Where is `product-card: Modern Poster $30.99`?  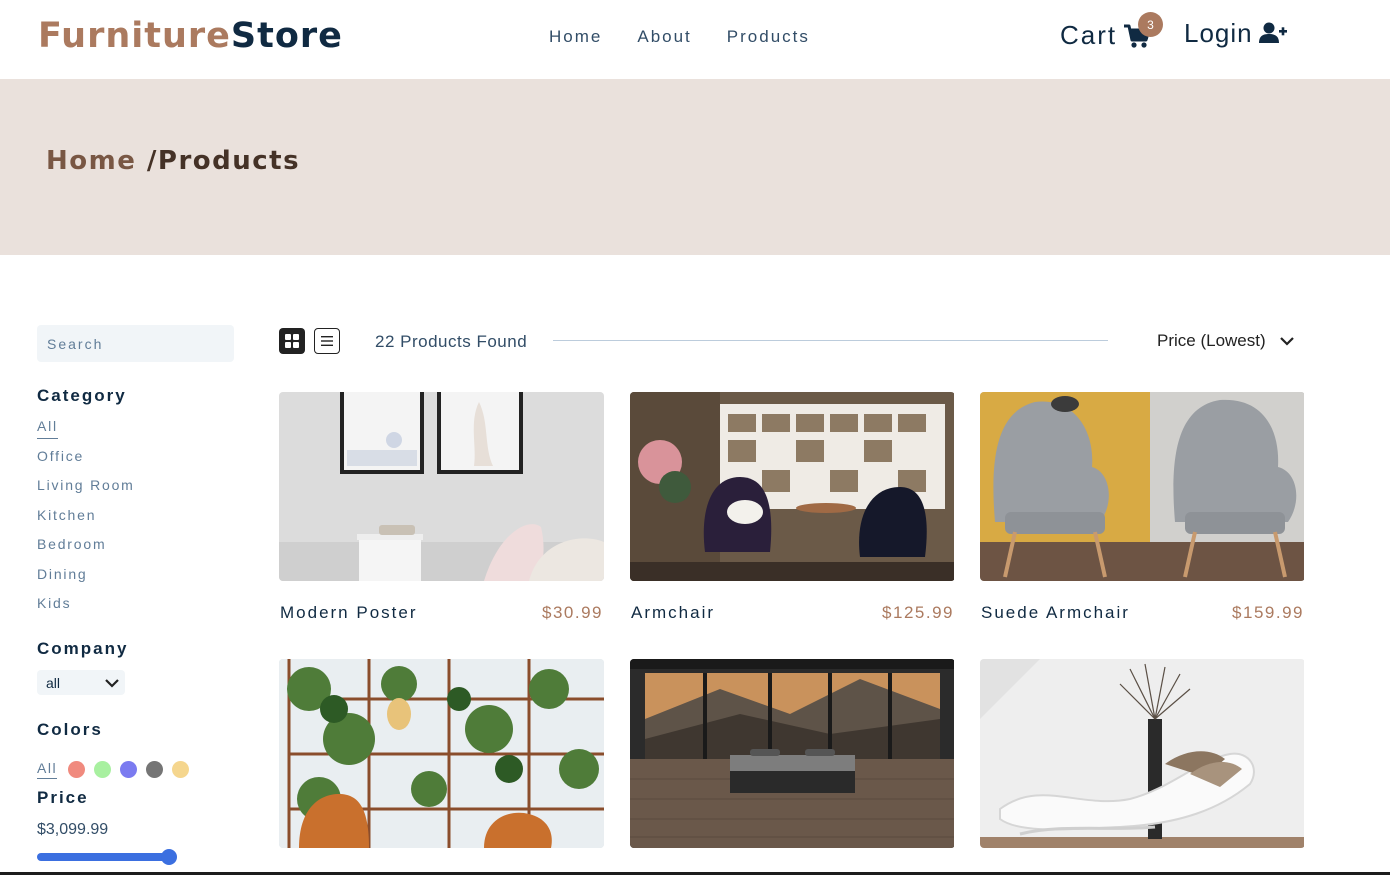
product-card: Modern Poster $30.99 is located at coordinates (441, 507).